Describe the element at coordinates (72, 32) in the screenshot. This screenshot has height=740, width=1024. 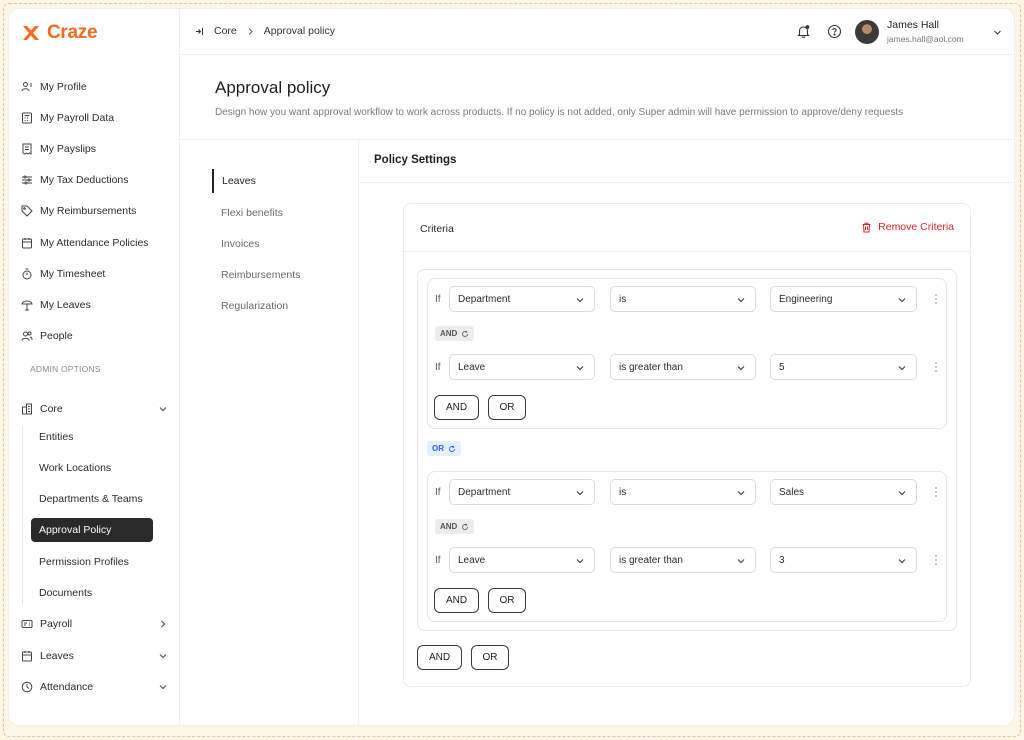
I see `brand-name: Craze` at that location.